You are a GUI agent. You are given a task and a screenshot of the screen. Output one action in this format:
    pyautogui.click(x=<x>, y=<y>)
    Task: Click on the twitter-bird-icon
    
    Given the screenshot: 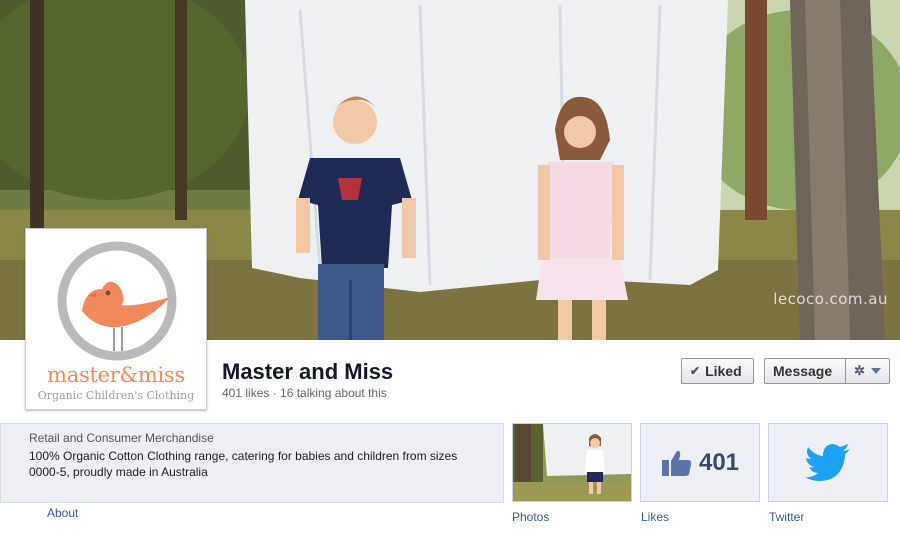 What is the action you would take?
    pyautogui.click(x=827, y=462)
    